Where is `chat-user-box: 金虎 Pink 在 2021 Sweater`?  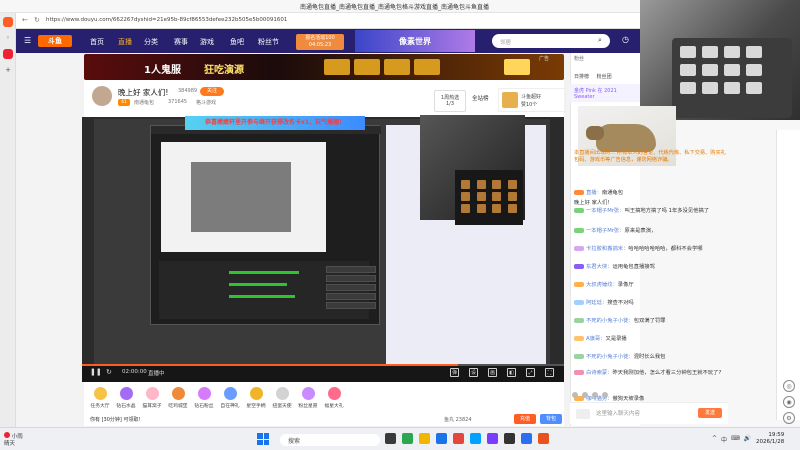
chat-user-box: 金虎 Pink 在 2021 Sweater is located at coordinates (605, 93).